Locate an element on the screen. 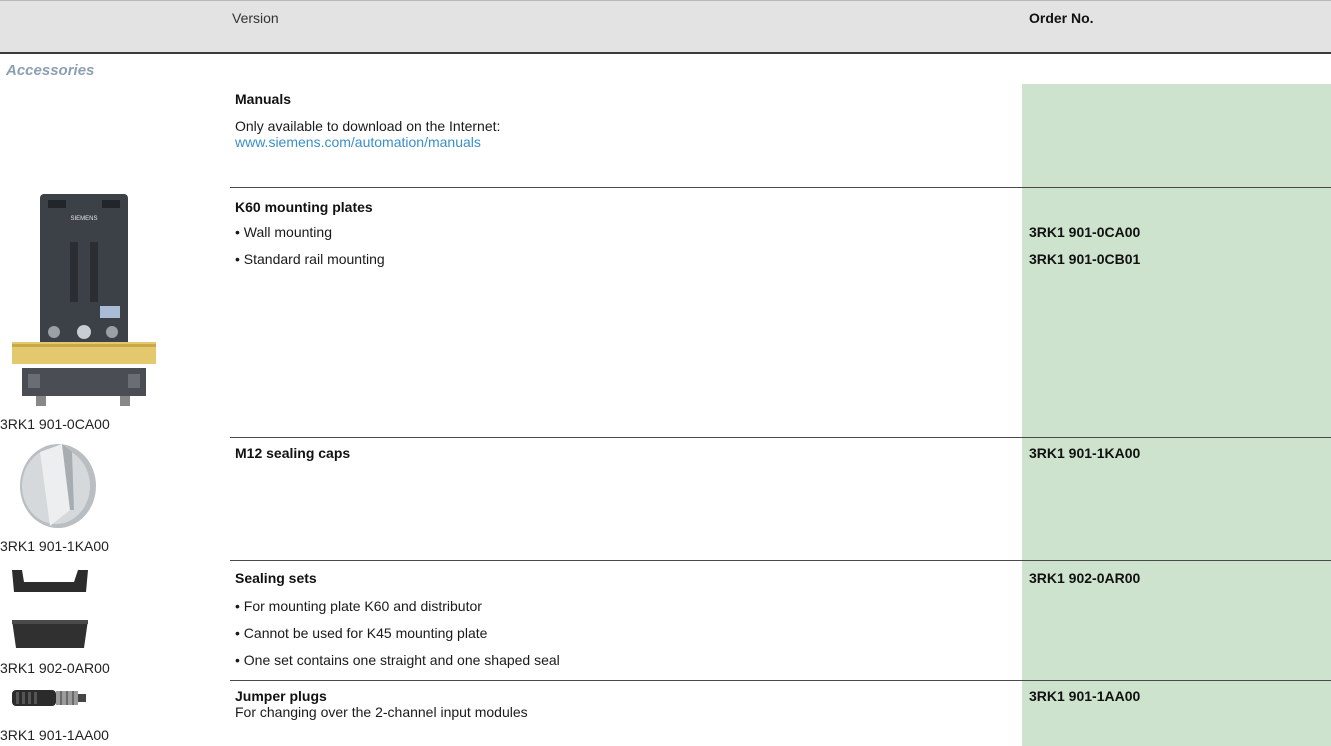 The image size is (1331, 746). m12-order: 3RK1 901-1KA00 is located at coordinates (1085, 453).